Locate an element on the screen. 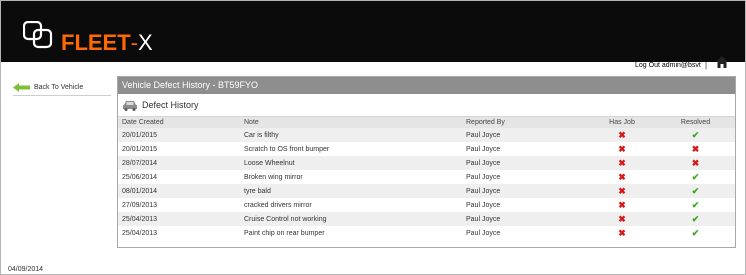 The image size is (746, 275). green-arrow-left-icon is located at coordinates (21, 87).